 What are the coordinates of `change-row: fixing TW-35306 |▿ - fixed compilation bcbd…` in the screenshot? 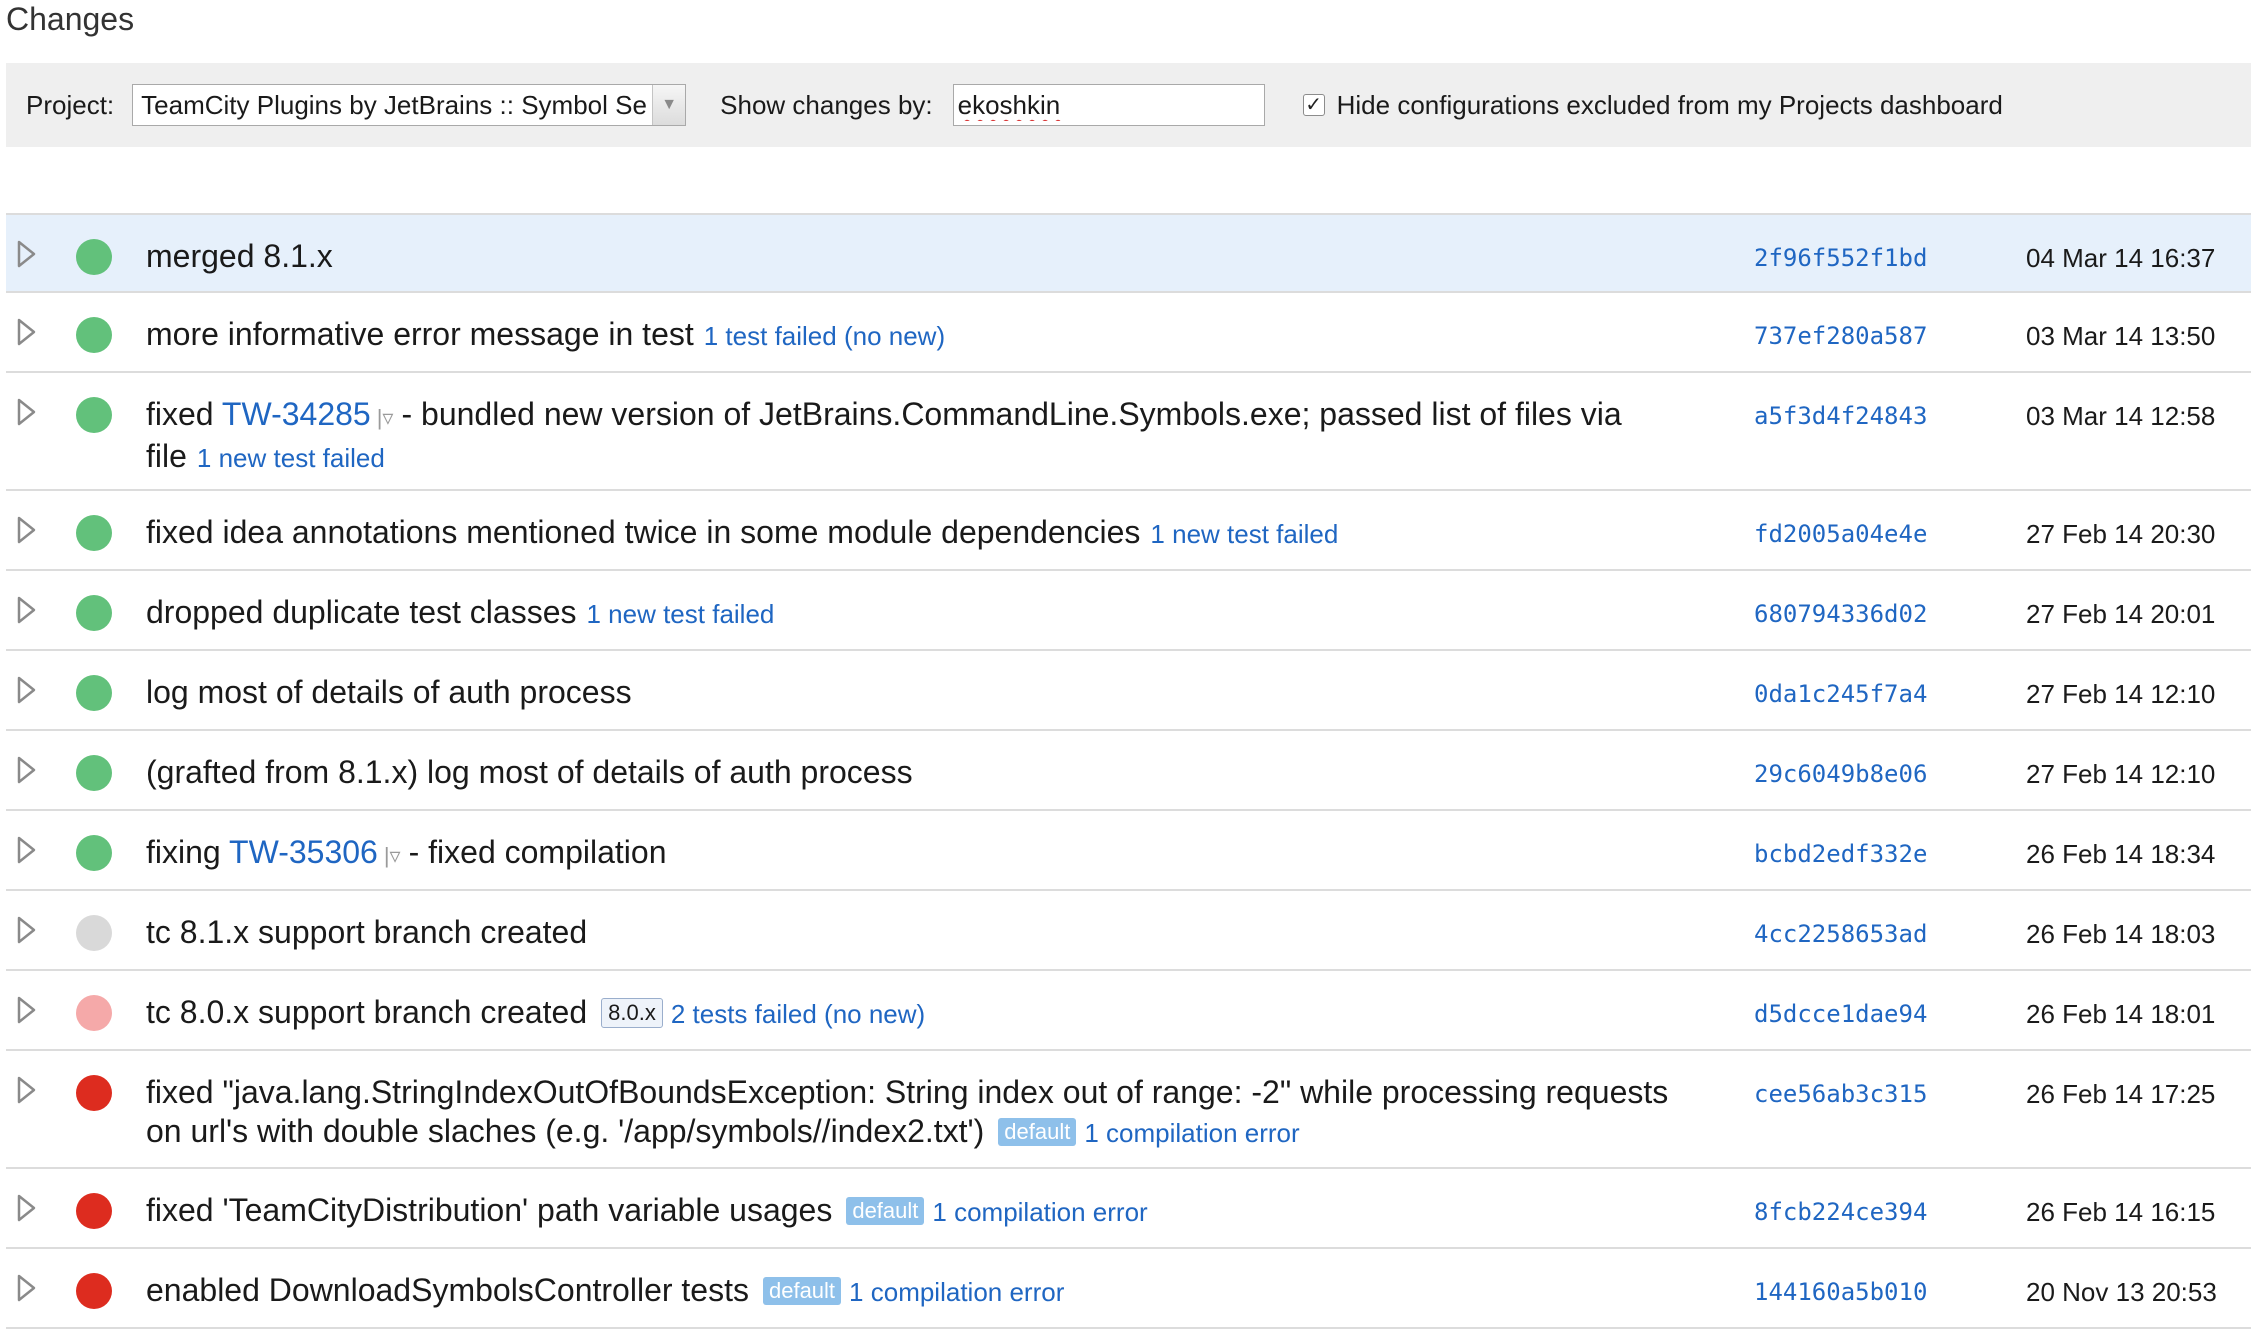 It's located at (1128, 851).